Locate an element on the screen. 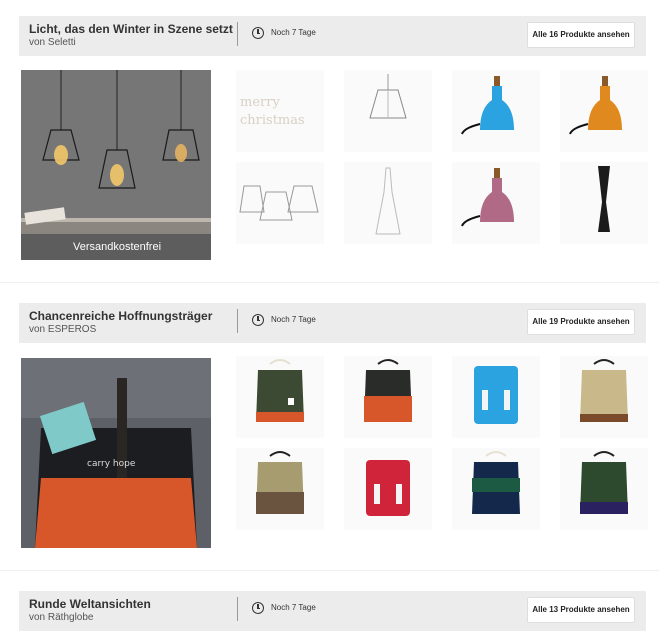 The image size is (659, 637). campaign-title: Licht, das den Winter in Szene setzt is located at coordinates (131, 29).